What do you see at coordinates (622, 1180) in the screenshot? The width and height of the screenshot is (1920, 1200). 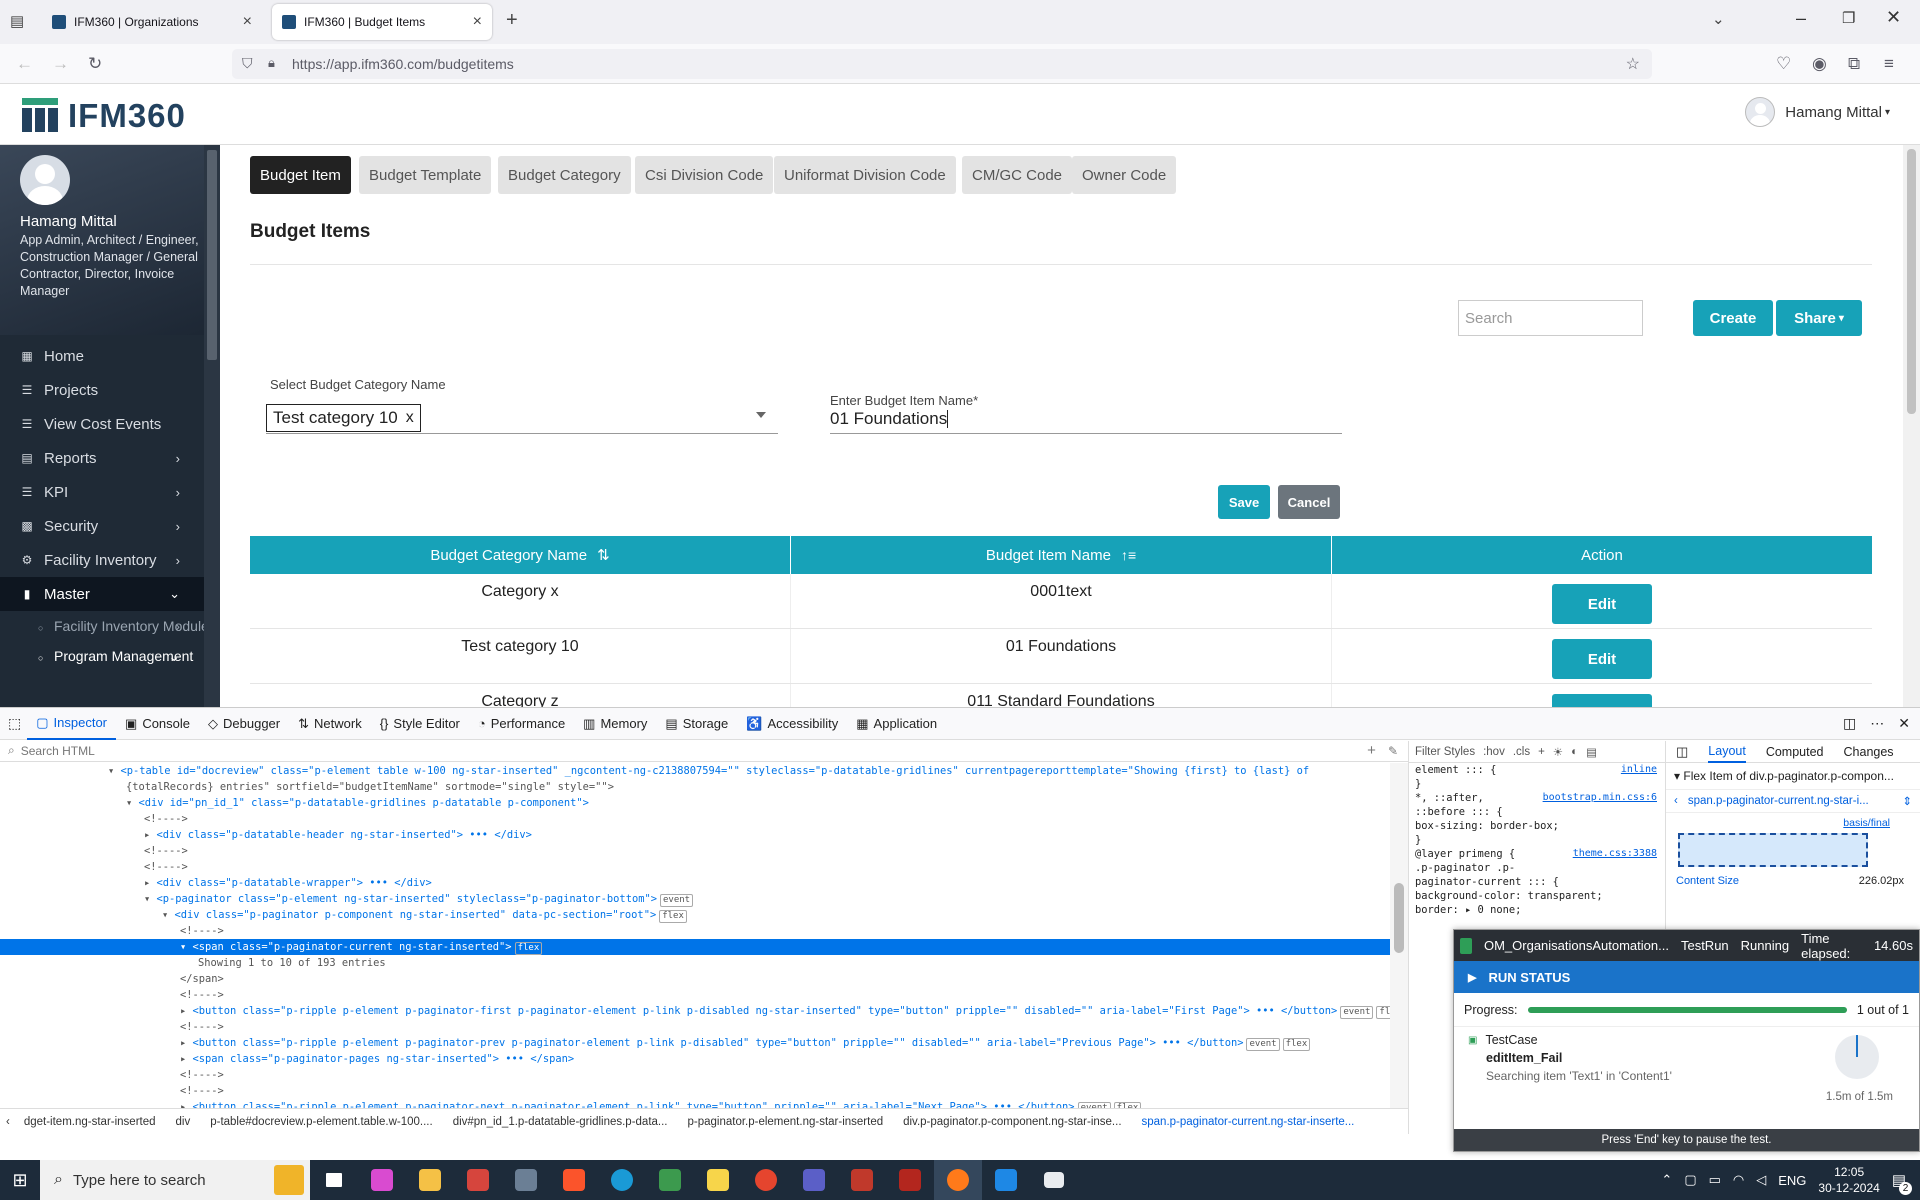 I see `edge-icon` at bounding box center [622, 1180].